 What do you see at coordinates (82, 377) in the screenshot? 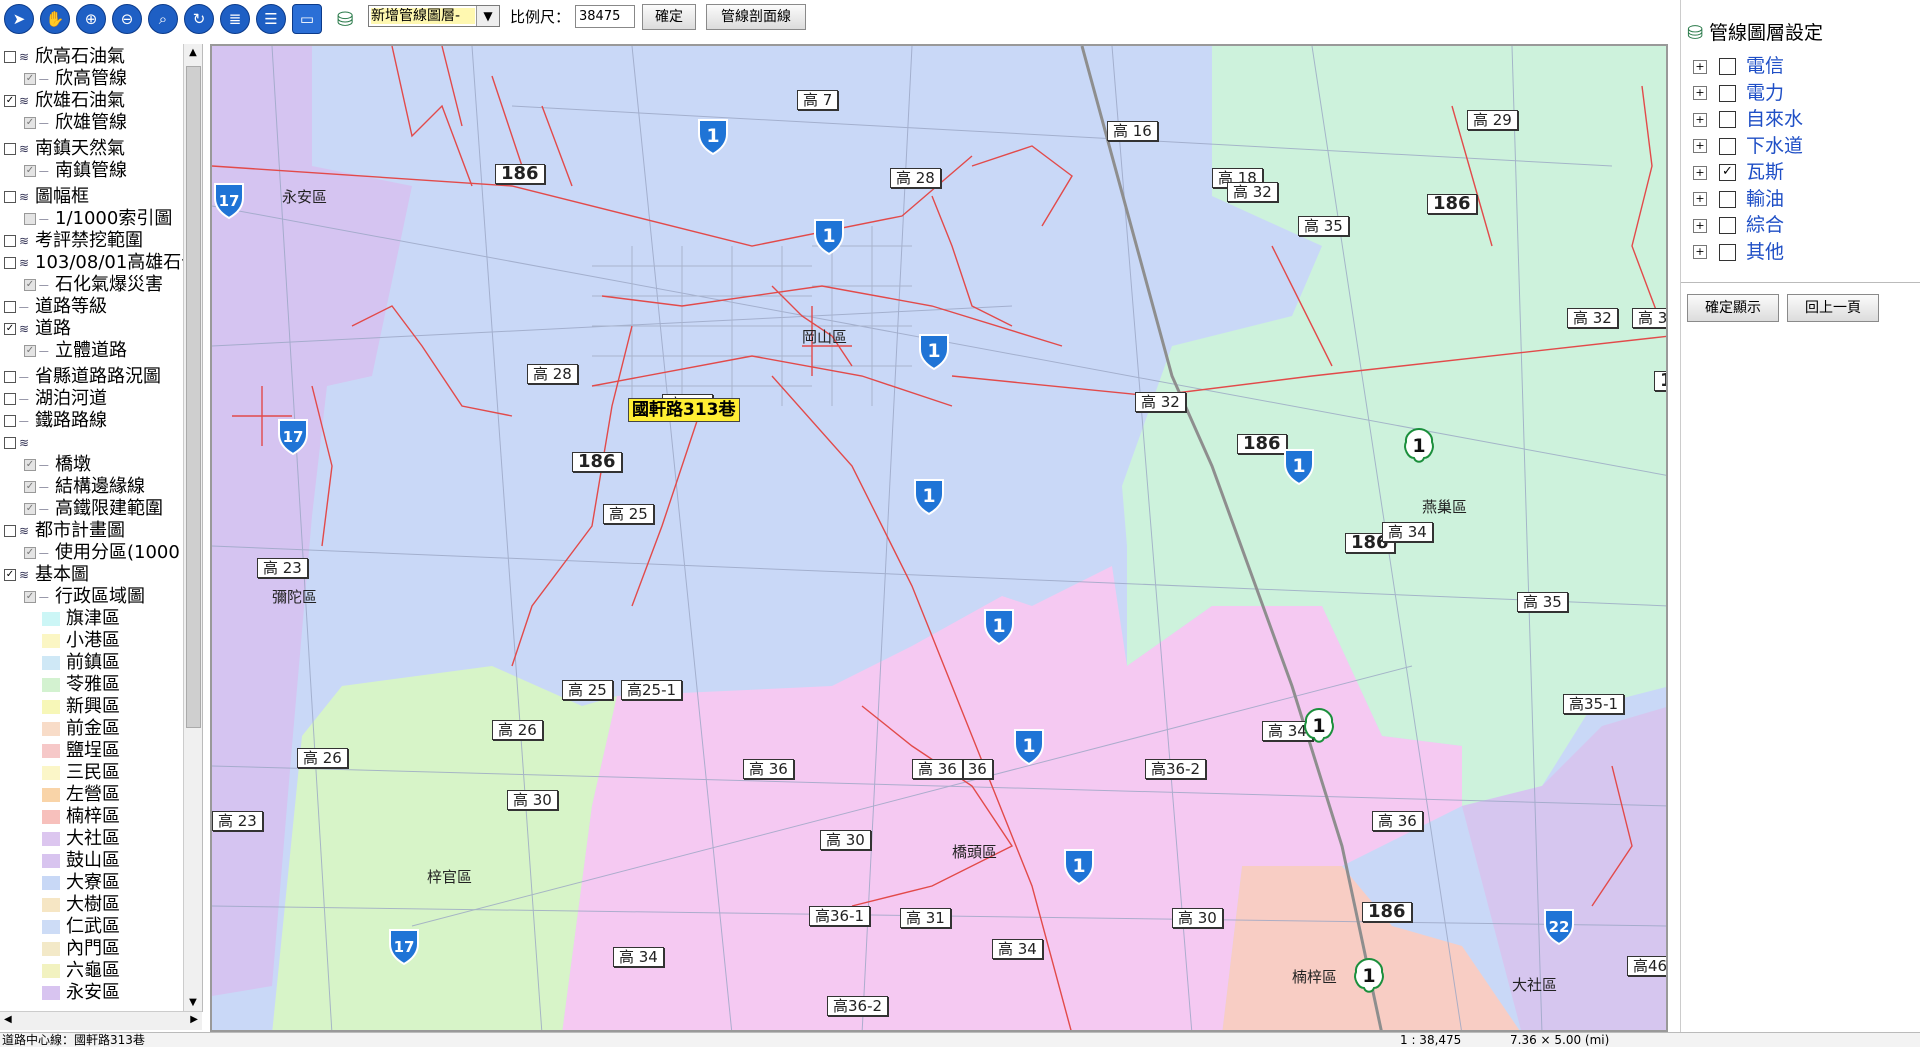
I see `layer-item: ⏤ 省縣道路路況圖` at bounding box center [82, 377].